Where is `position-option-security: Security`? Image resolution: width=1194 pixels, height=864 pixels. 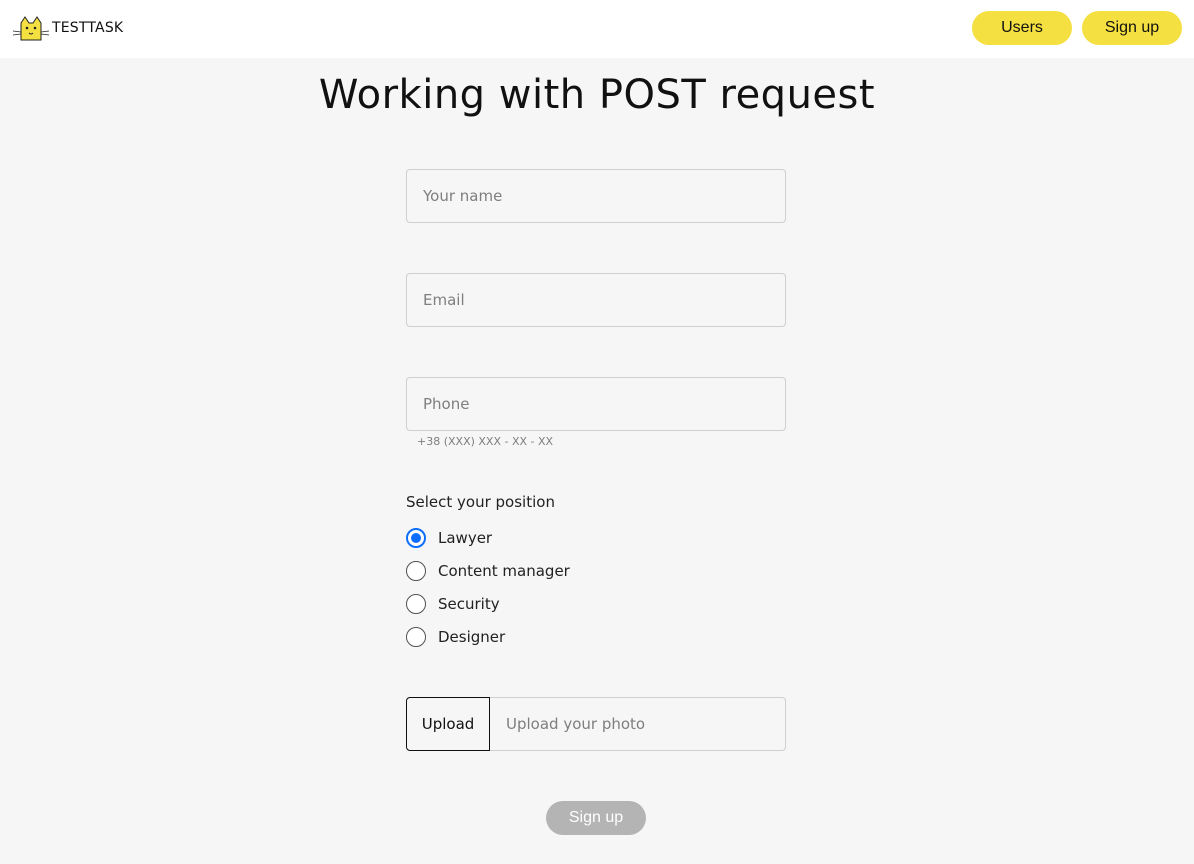 position-option-security: Security is located at coordinates (453, 604).